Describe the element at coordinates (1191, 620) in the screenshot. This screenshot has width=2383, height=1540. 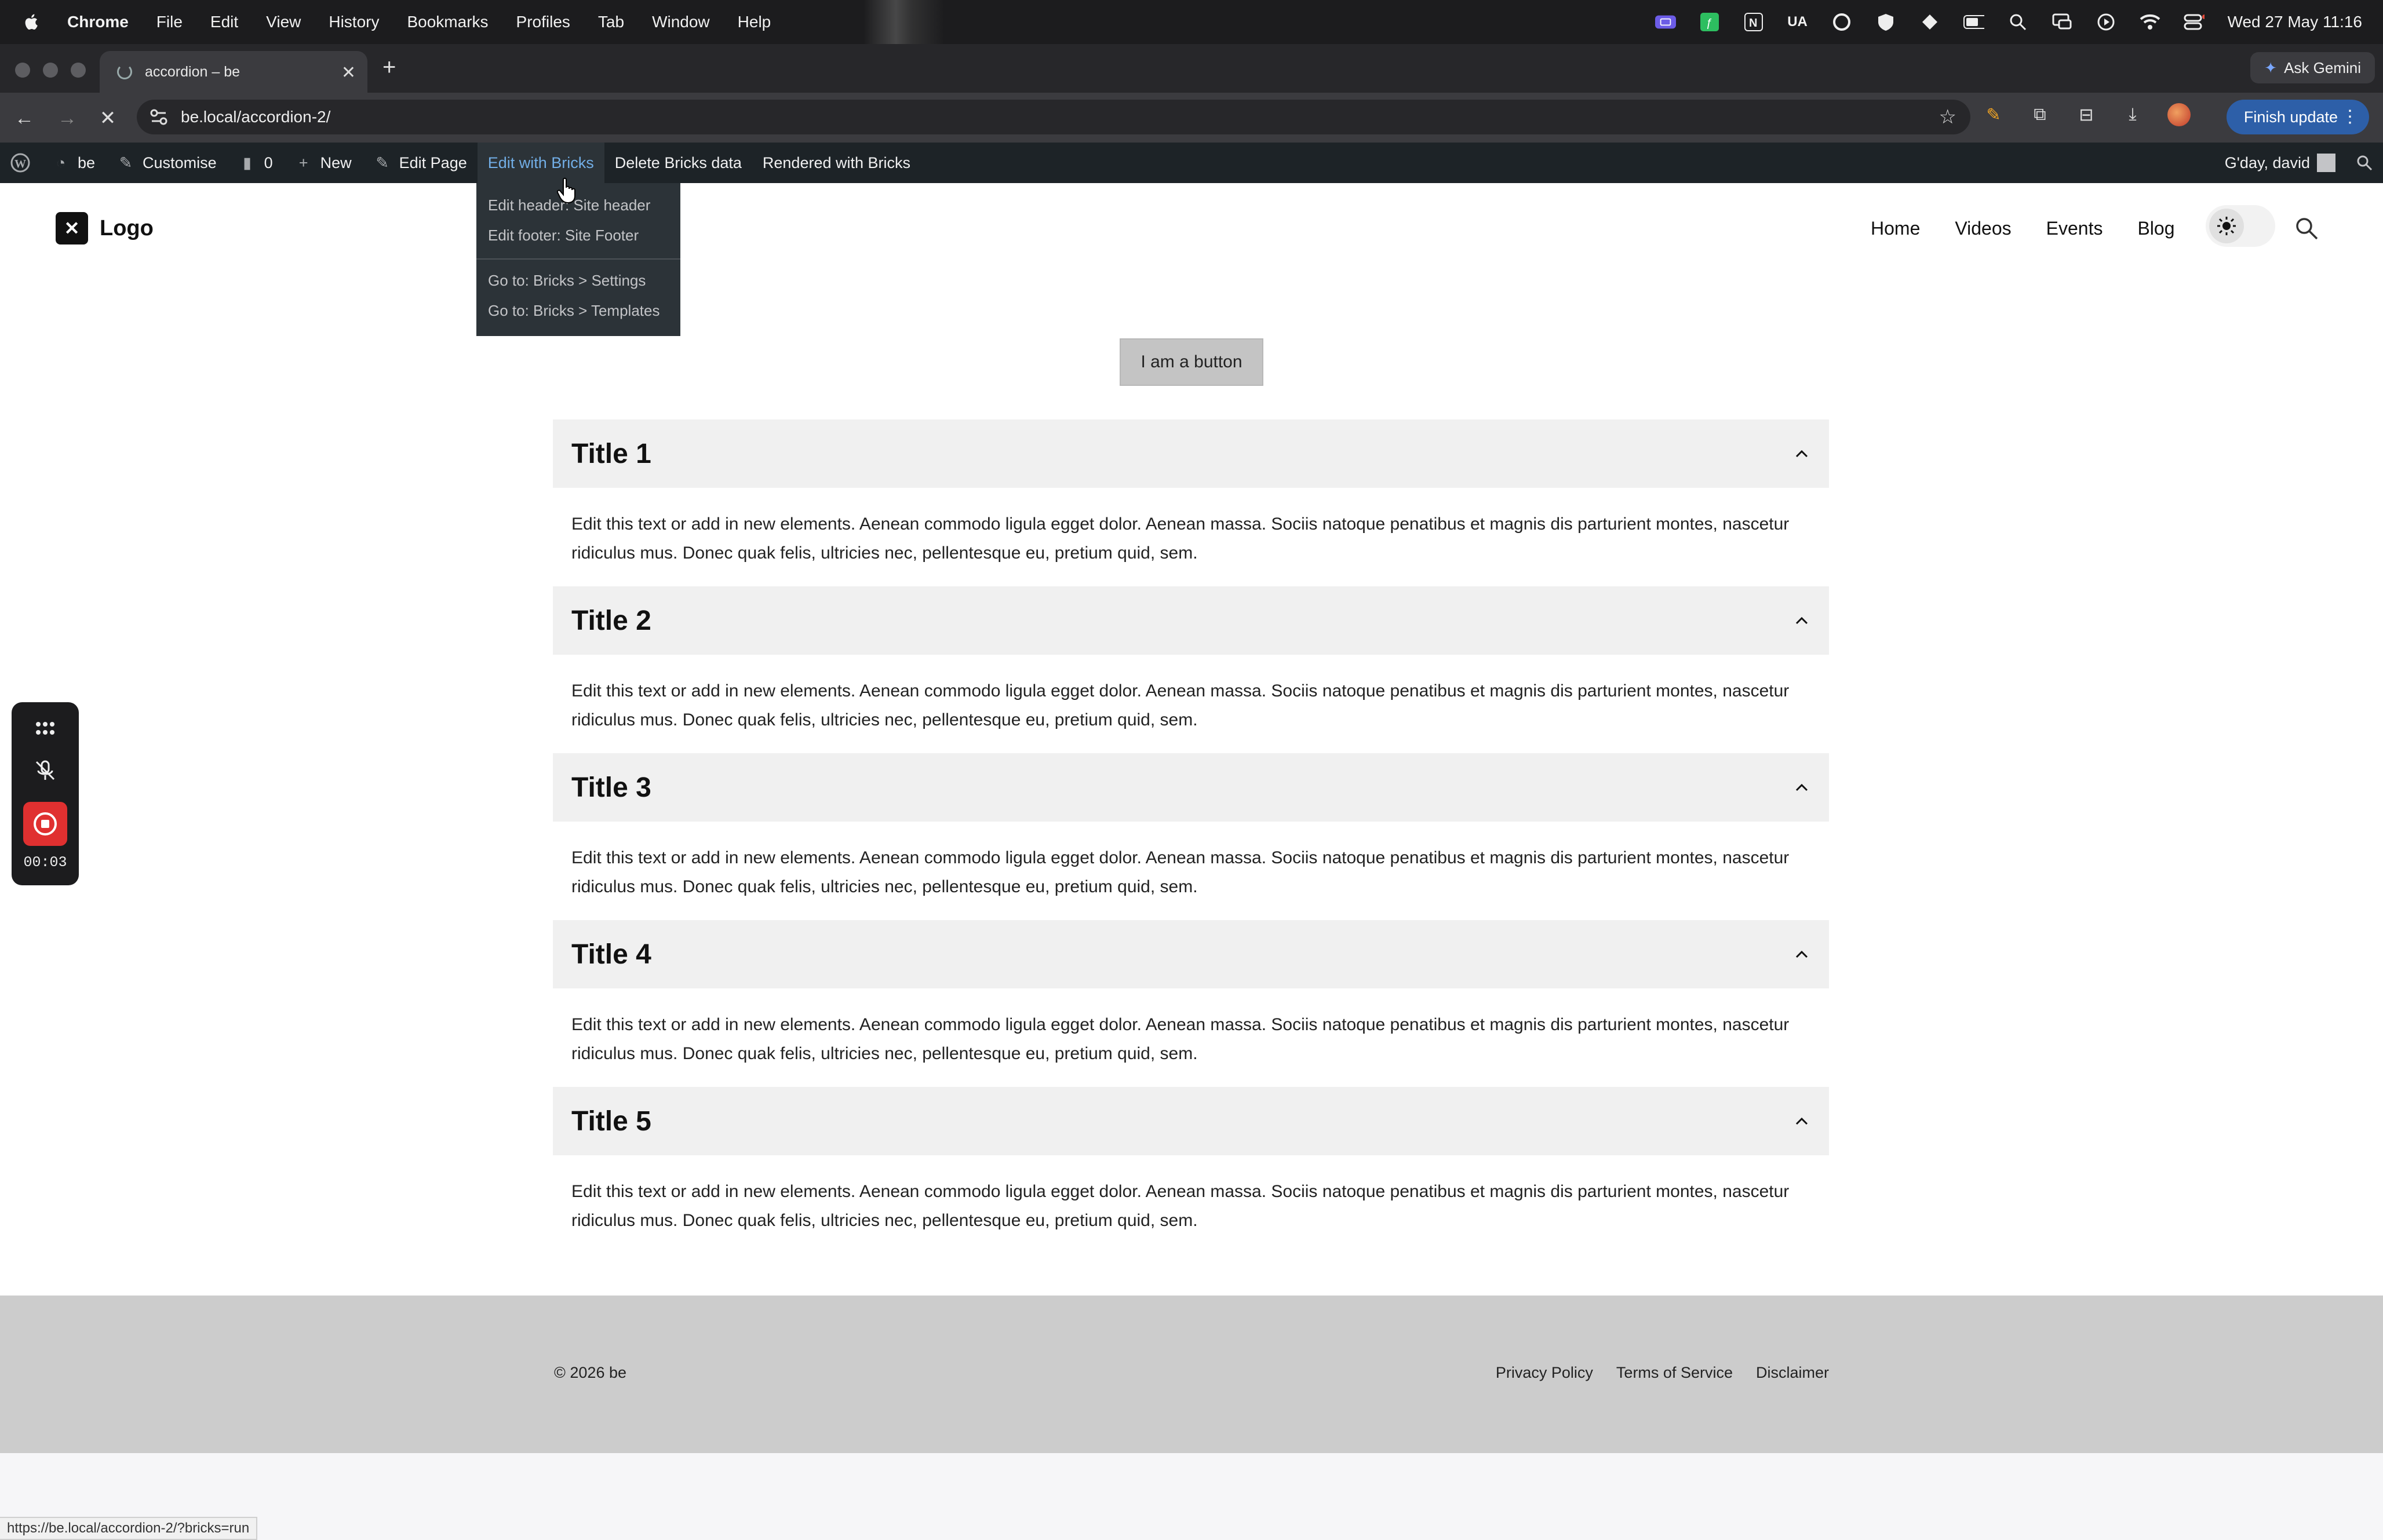
I see `accordion-header: Title 2` at that location.